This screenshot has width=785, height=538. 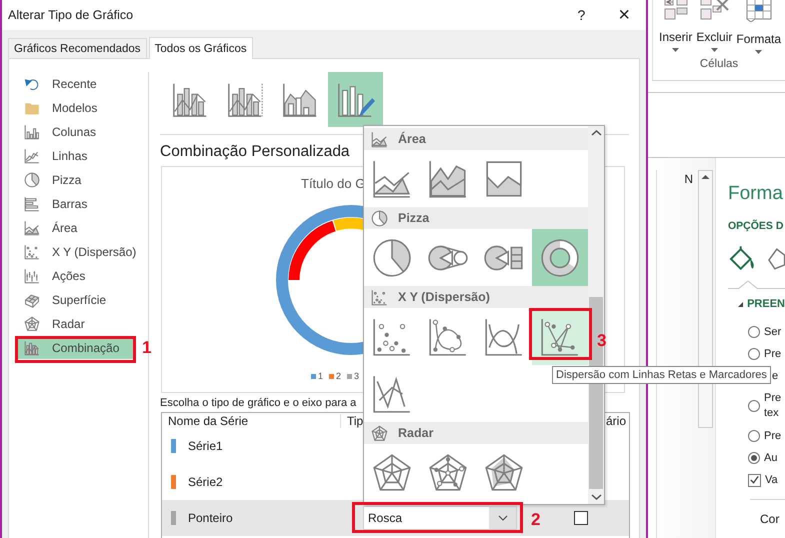 What do you see at coordinates (205, 446) in the screenshot?
I see `series-name: Série1` at bounding box center [205, 446].